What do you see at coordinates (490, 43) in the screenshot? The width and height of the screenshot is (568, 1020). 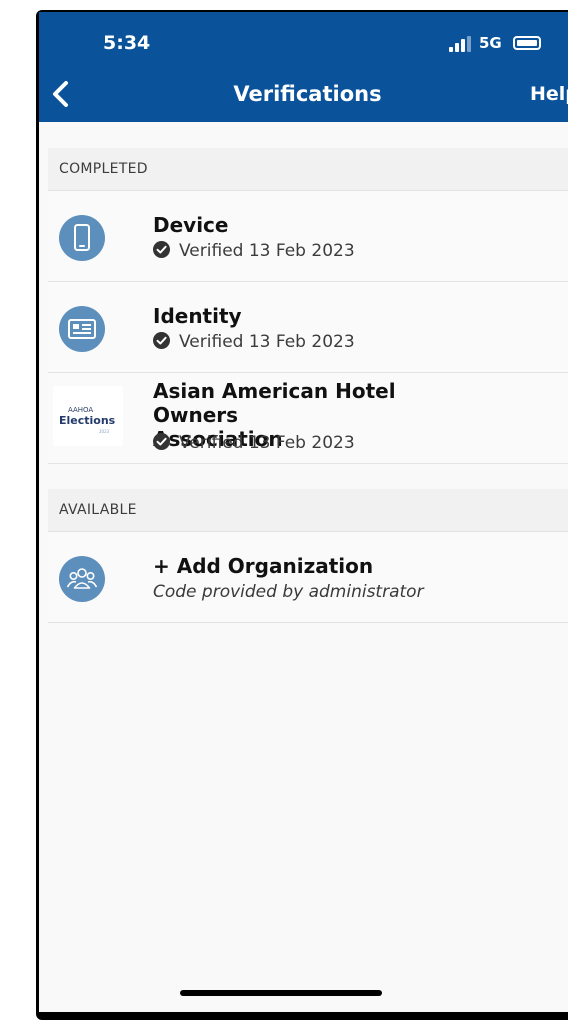 I see `network-label: 5G` at bounding box center [490, 43].